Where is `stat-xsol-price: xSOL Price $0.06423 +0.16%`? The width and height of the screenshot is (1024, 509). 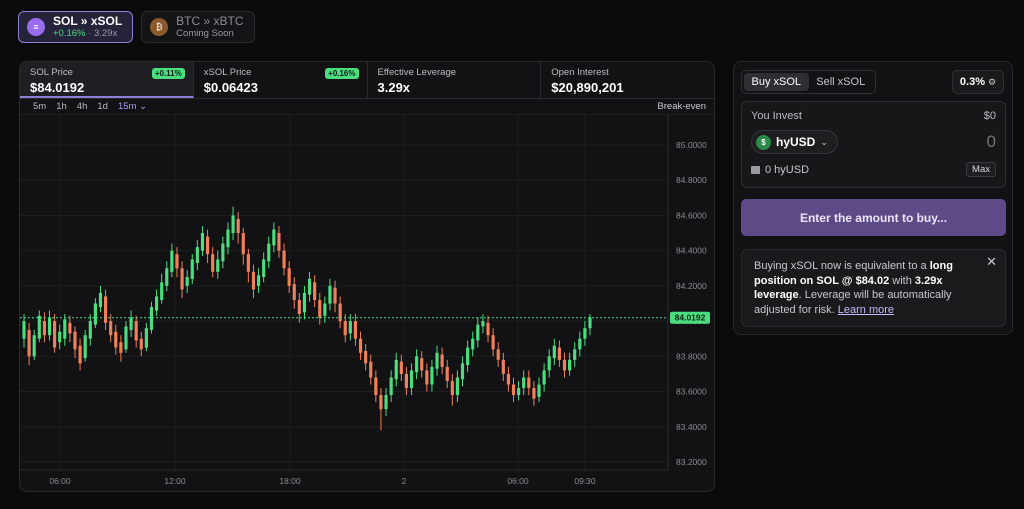 stat-xsol-price: xSOL Price $0.06423 +0.16% is located at coordinates (281, 80).